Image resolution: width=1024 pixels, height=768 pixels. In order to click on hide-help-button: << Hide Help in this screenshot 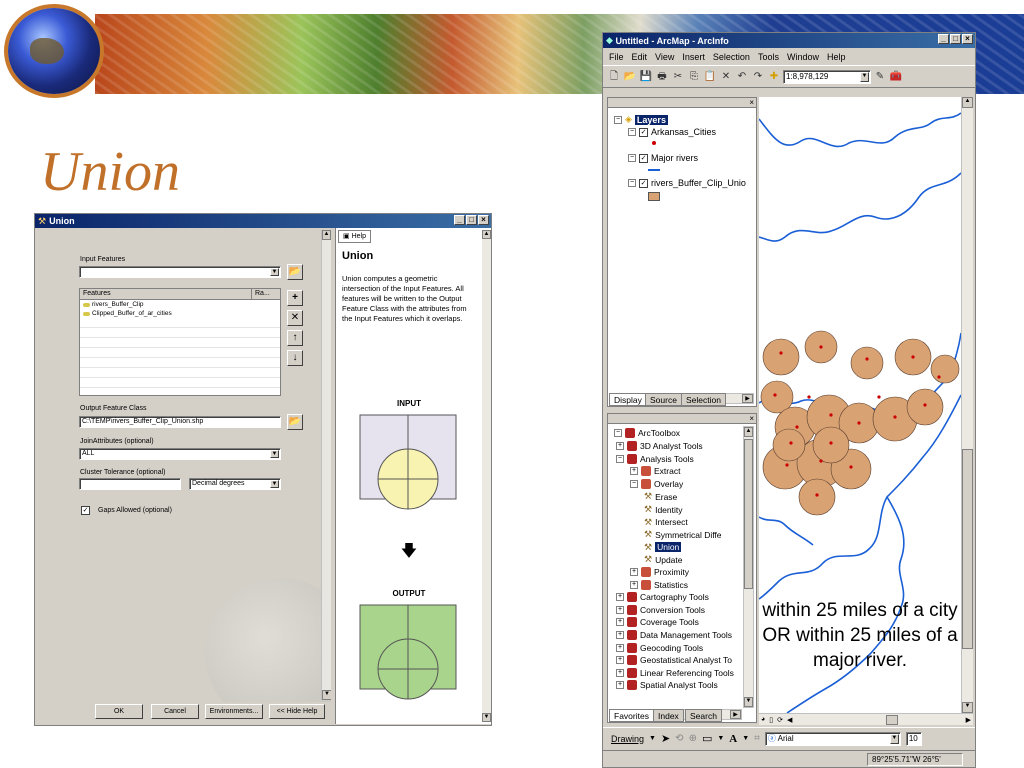, I will do `click(297, 711)`.